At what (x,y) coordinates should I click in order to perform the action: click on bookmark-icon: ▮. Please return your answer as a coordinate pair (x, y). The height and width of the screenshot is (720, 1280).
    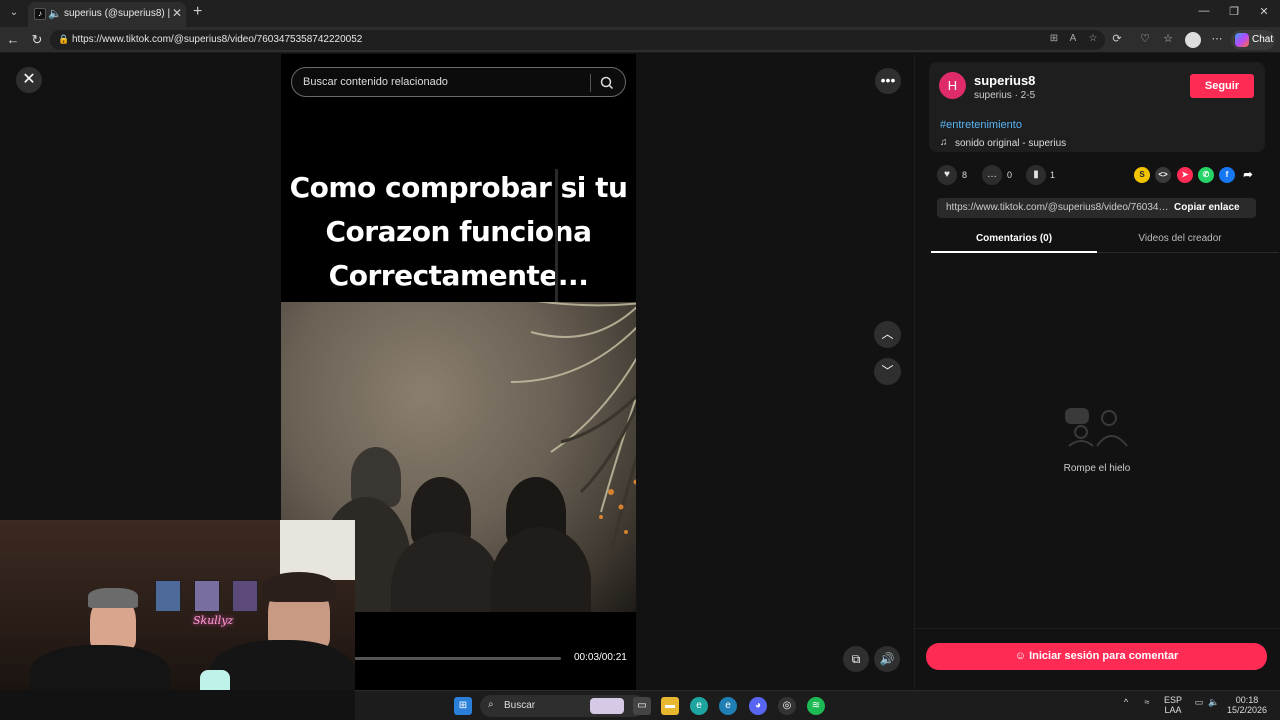
    Looking at the image, I should click on (1036, 175).